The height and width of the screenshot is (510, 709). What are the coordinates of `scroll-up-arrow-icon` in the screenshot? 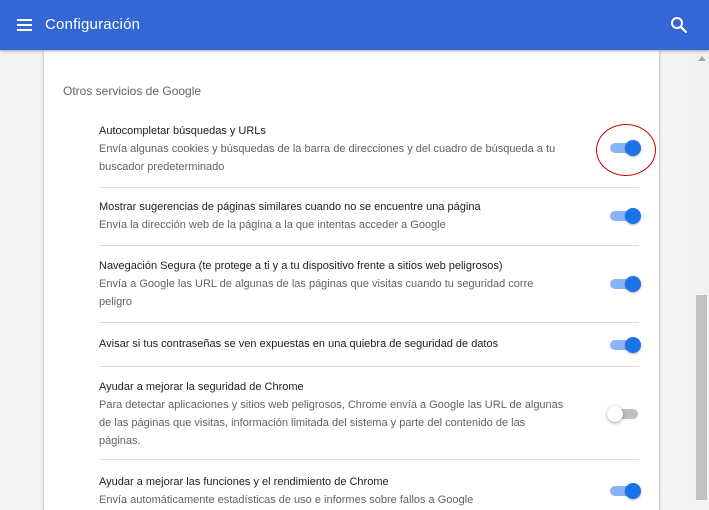 It's located at (702, 58).